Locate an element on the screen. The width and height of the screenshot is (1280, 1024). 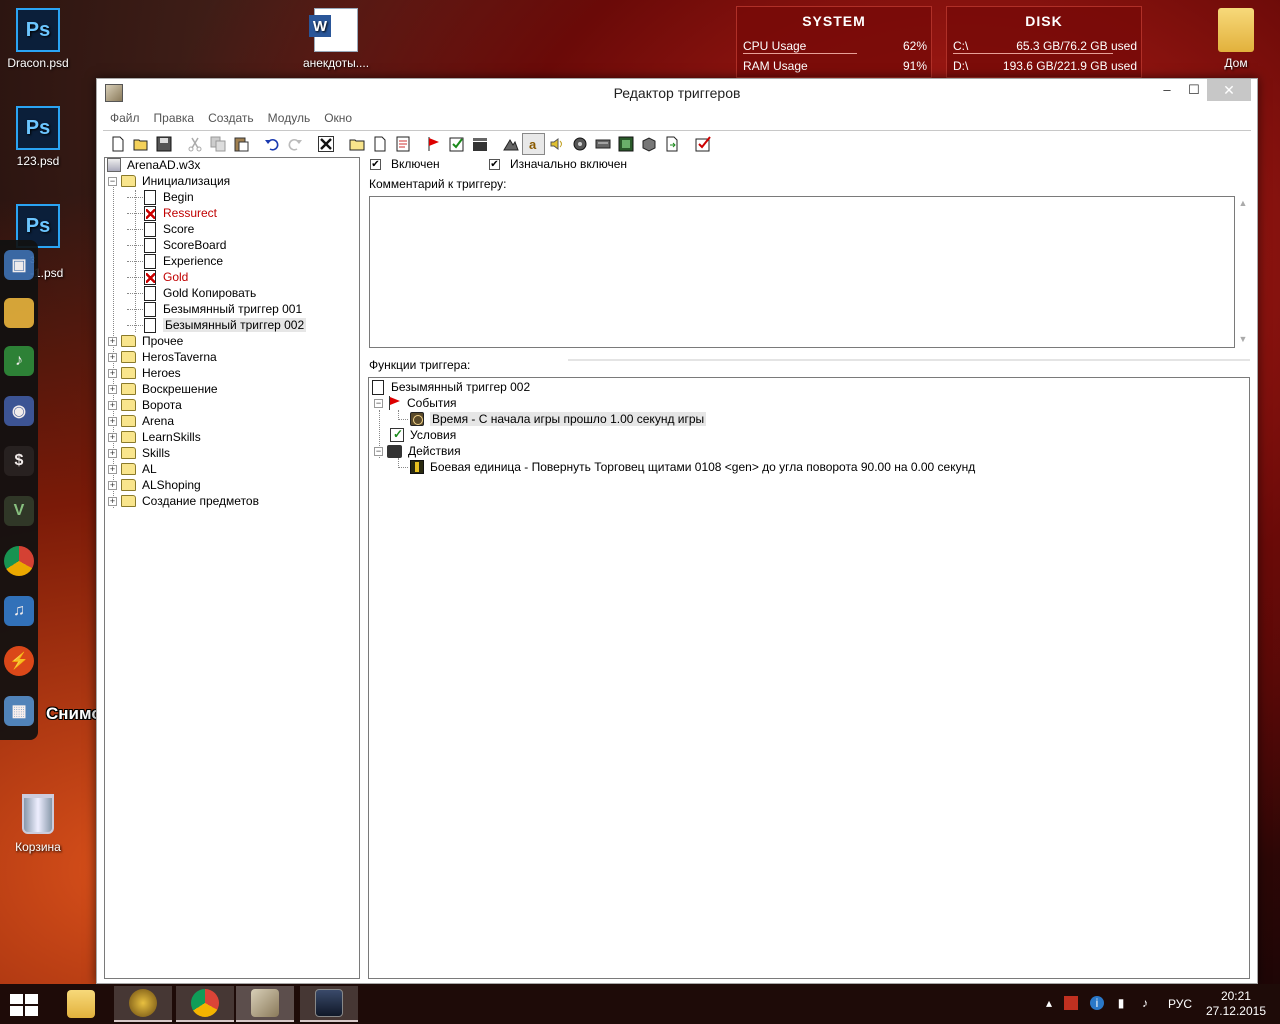
tree-folder-item: + Skills is located at coordinates (139, 453).